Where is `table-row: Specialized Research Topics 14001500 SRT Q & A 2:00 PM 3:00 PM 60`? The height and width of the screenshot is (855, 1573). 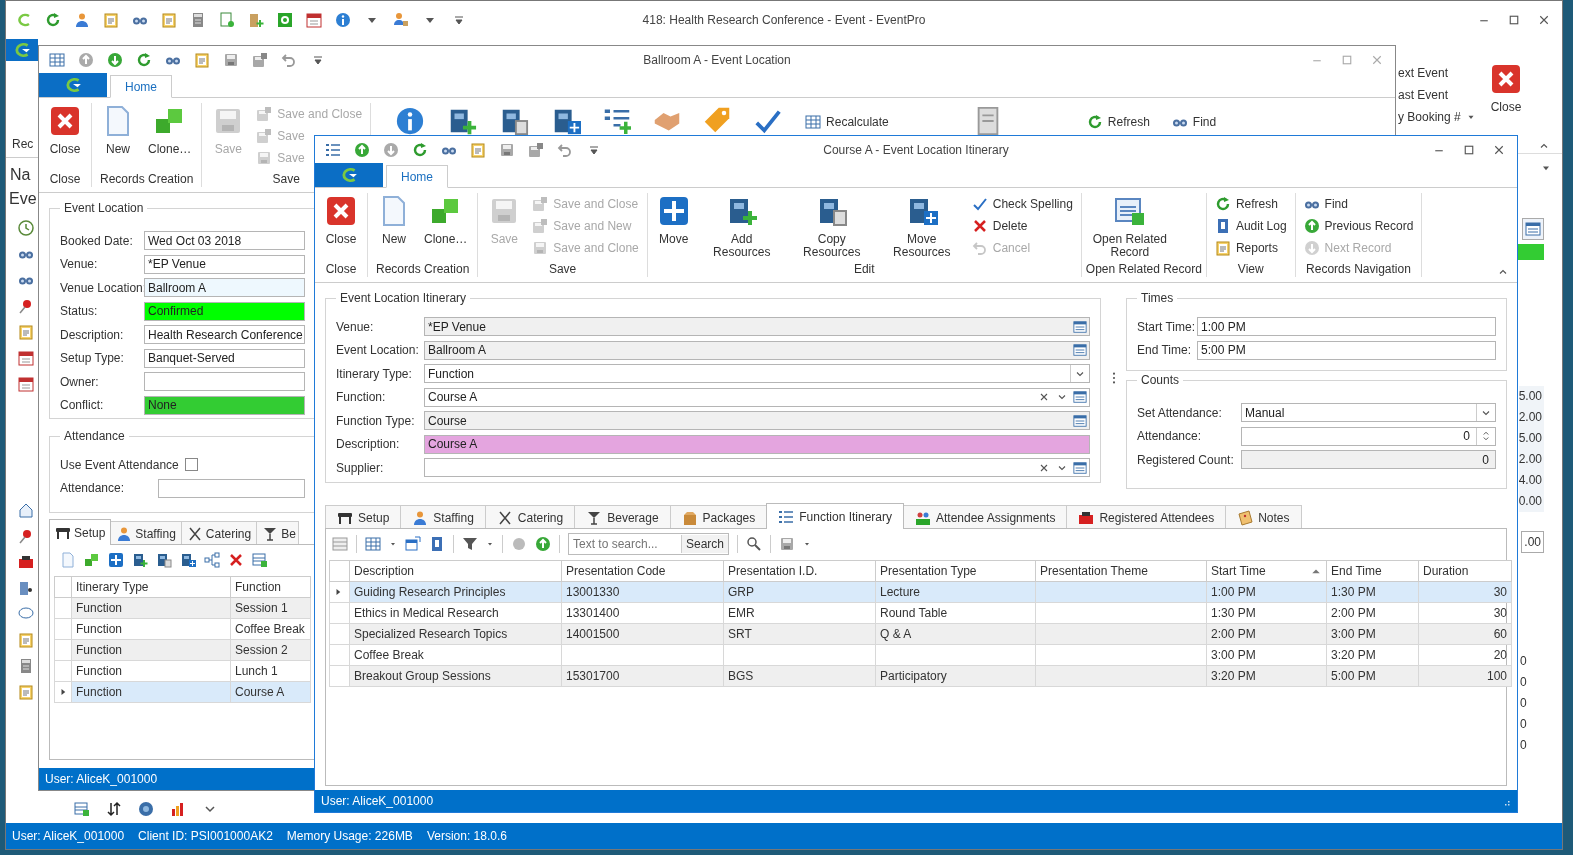 table-row: Specialized Research Topics 14001500 SRT Q & A 2:00 PM 3:00 PM 60 is located at coordinates (920, 634).